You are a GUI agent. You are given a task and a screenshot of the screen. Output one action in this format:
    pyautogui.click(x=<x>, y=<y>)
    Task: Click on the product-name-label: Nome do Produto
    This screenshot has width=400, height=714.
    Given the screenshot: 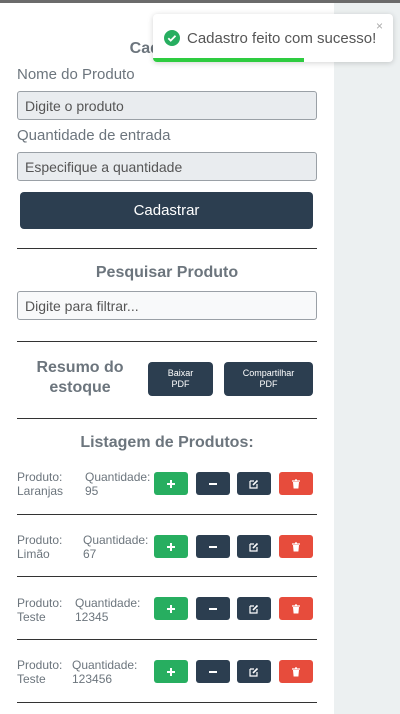 What is the action you would take?
    pyautogui.click(x=76, y=74)
    